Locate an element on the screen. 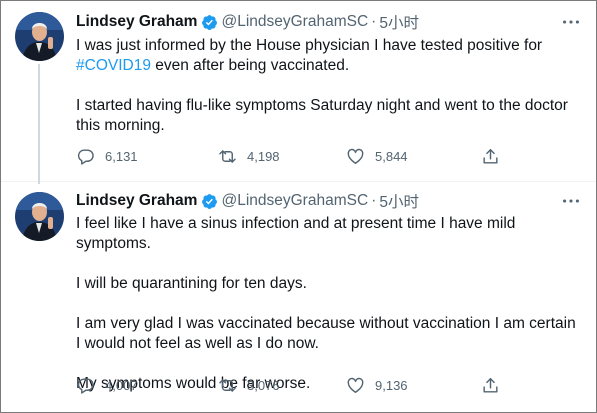 This screenshot has height=413, width=597. retweet-button: 3,076 is located at coordinates (244, 385).